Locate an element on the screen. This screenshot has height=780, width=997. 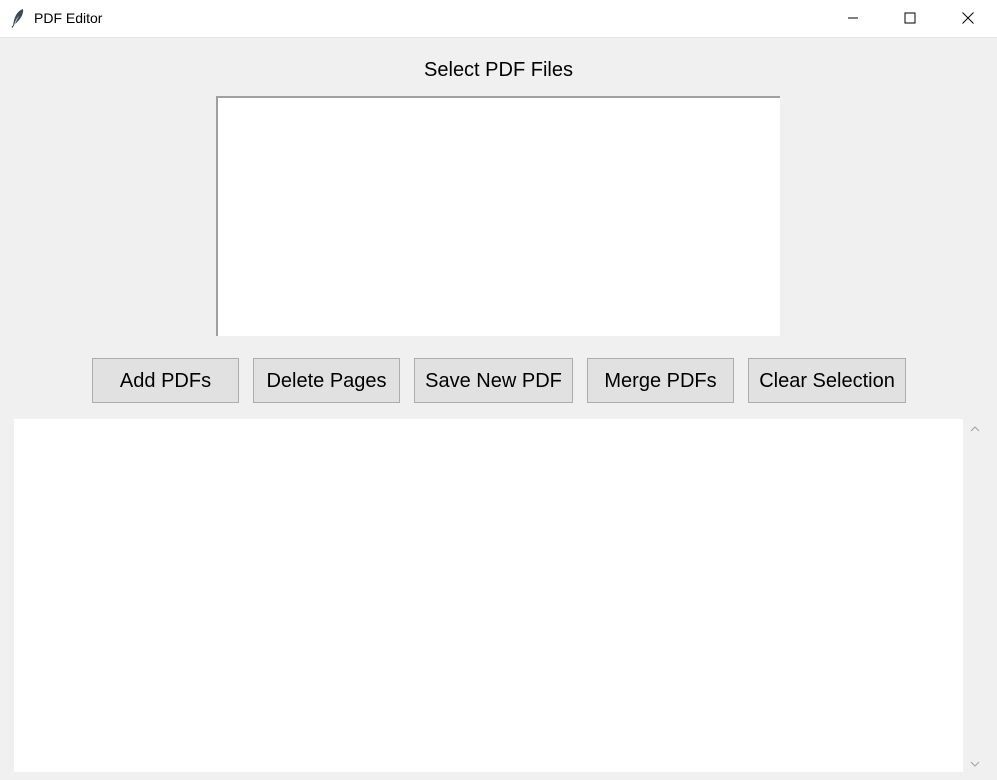
minimize-button is located at coordinates (853, 18).